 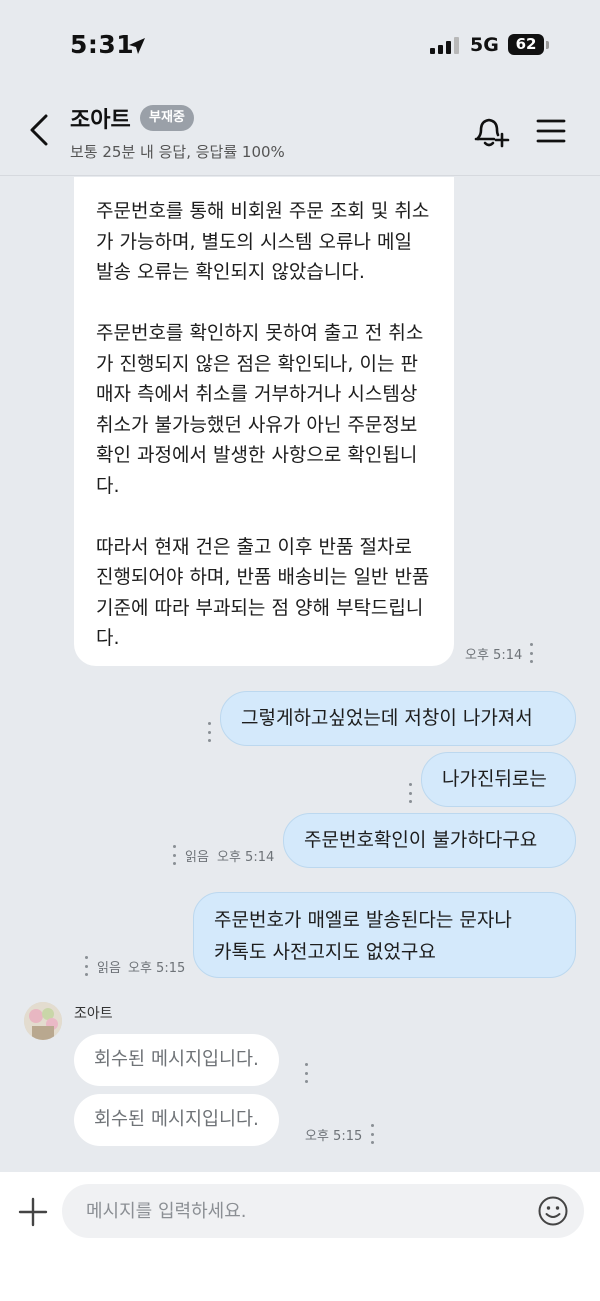 What do you see at coordinates (93, 1014) in the screenshot?
I see `sender-name: 조아트` at bounding box center [93, 1014].